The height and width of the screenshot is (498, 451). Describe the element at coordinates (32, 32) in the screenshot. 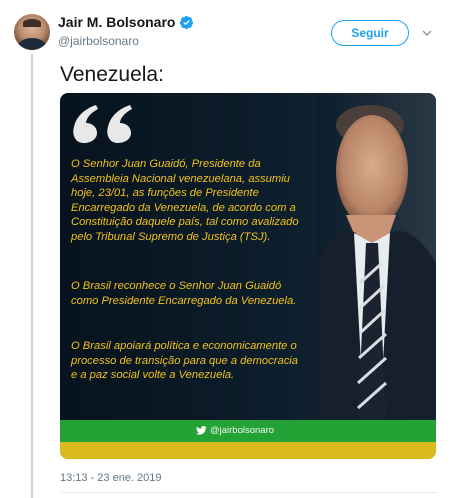

I see `avatar` at that location.